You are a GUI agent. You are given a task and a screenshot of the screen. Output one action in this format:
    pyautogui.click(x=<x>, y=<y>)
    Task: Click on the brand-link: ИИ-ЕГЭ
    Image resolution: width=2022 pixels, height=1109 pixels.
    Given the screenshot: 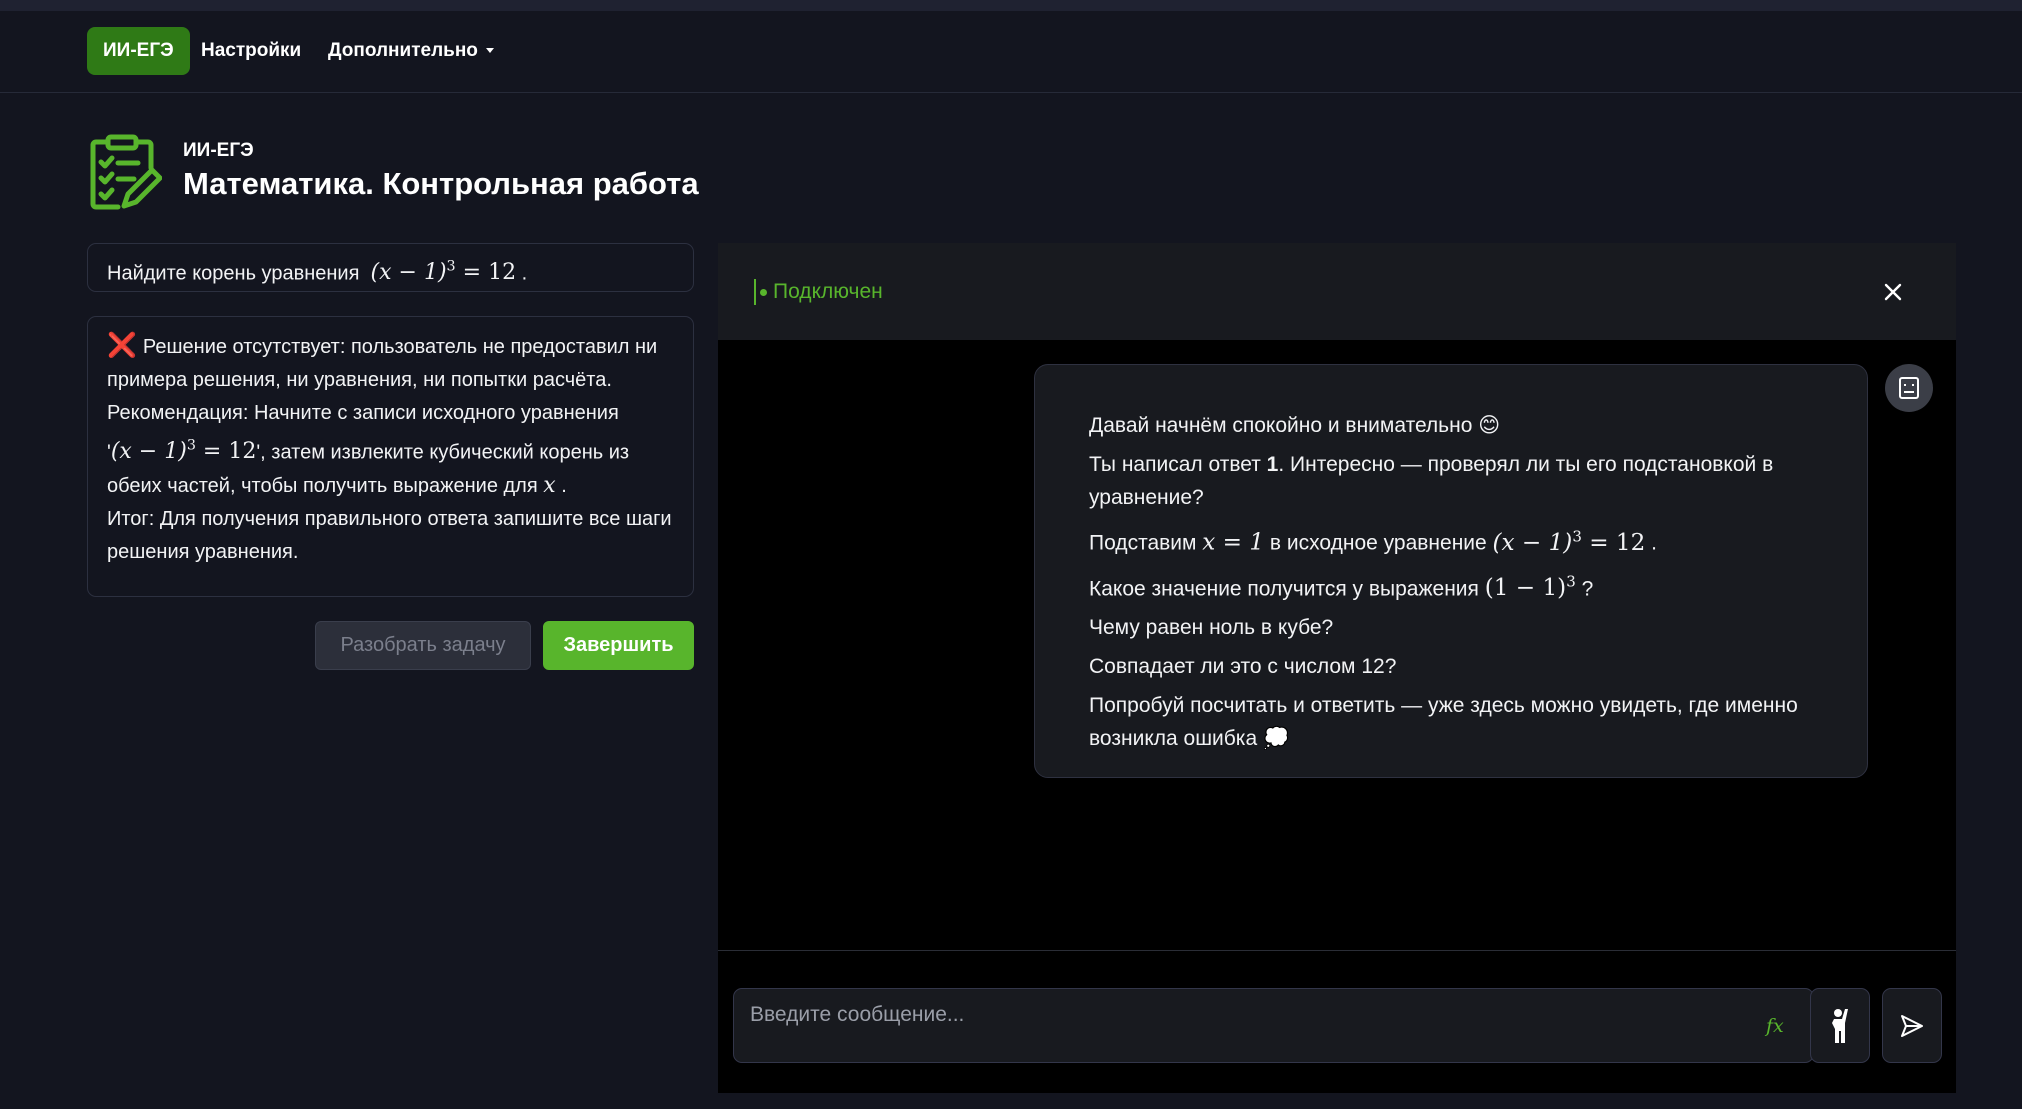 What is the action you would take?
    pyautogui.click(x=138, y=51)
    